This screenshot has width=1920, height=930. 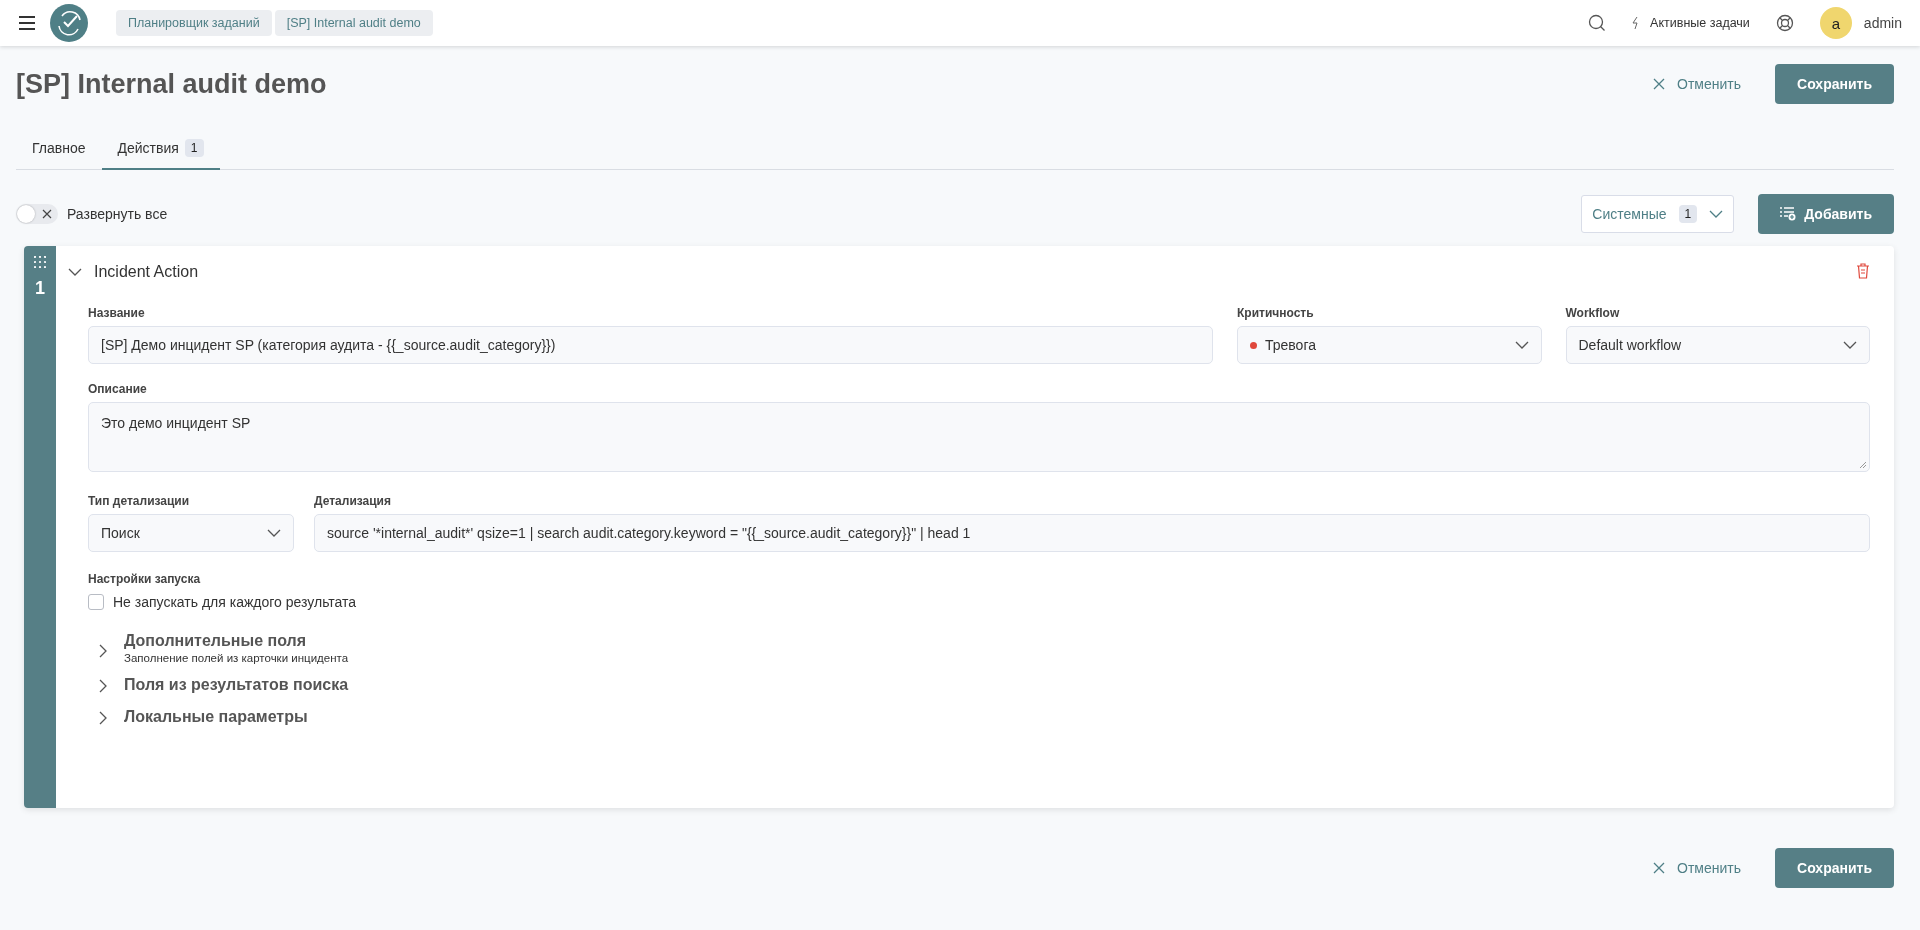 I want to click on field-label: Критичность, so click(x=1276, y=313).